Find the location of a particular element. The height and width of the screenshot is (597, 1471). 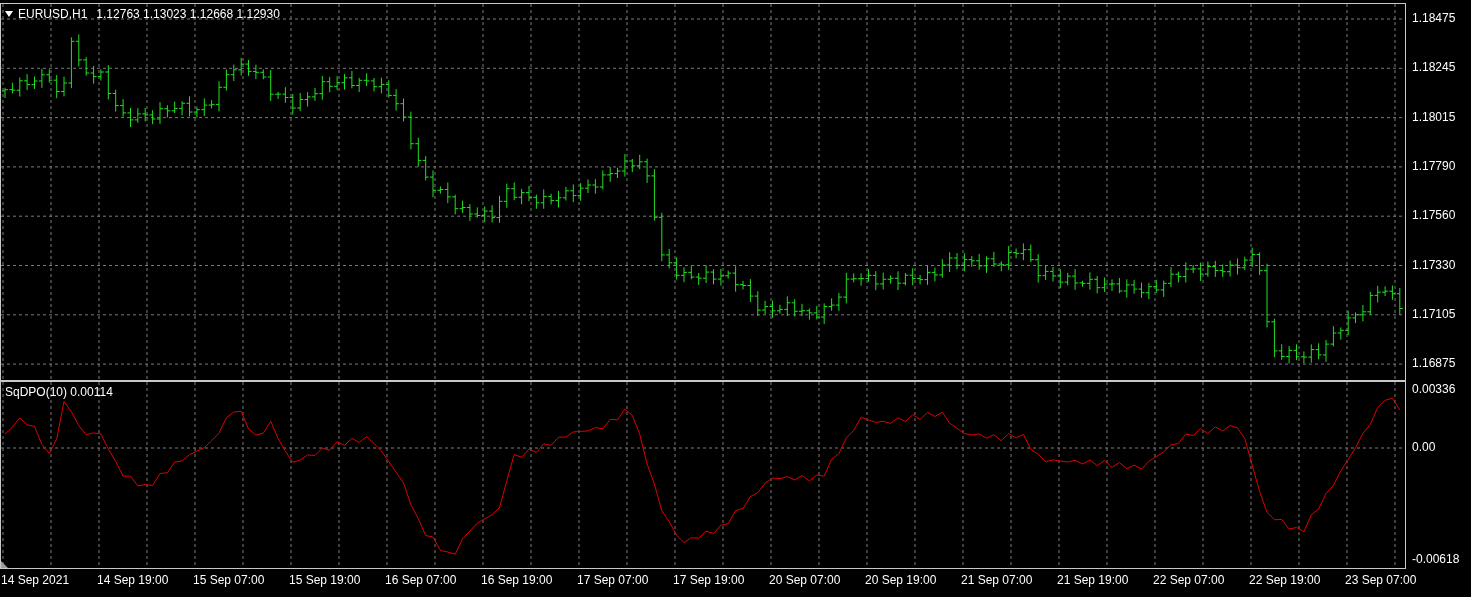

time-tick-label: 21 Sep 19:00 is located at coordinates (1093, 580).